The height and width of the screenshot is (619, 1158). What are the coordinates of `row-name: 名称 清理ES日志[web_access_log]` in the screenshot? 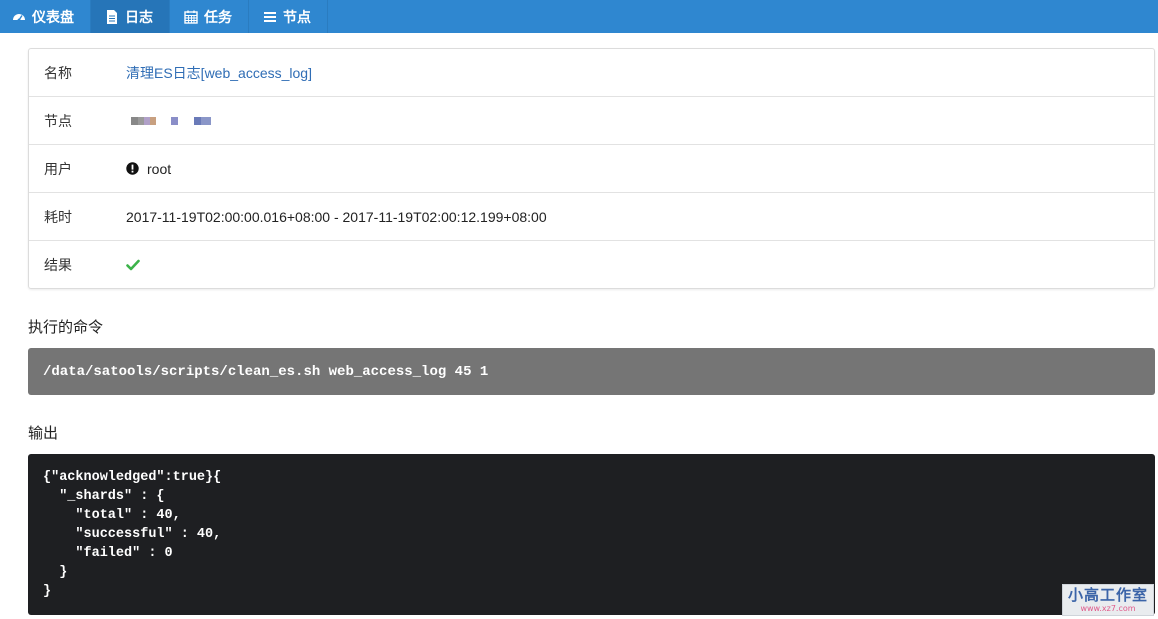 It's located at (591, 73).